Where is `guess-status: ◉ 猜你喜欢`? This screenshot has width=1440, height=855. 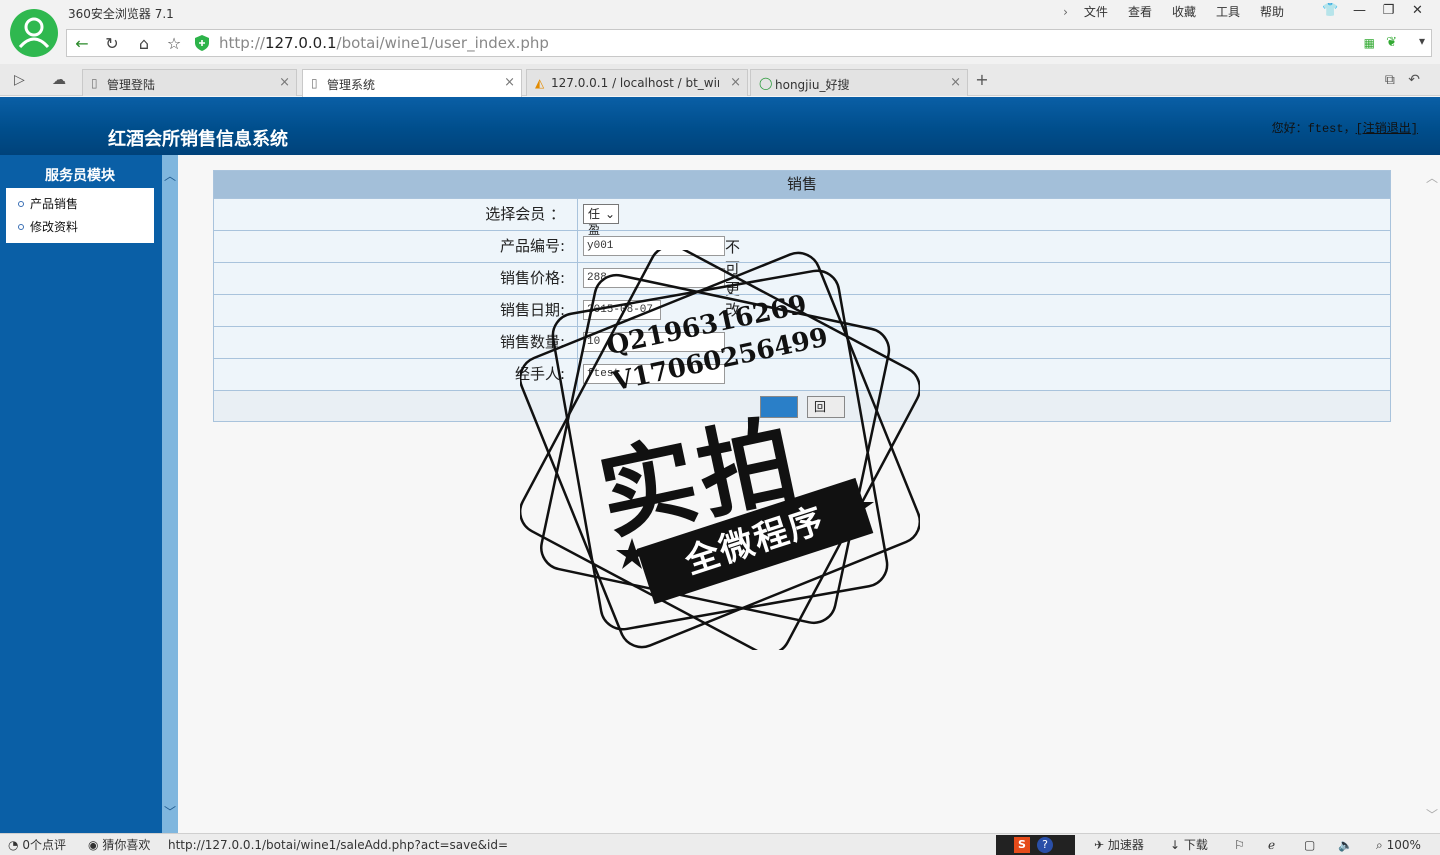
guess-status: ◉ 猜你喜欢 is located at coordinates (119, 845).